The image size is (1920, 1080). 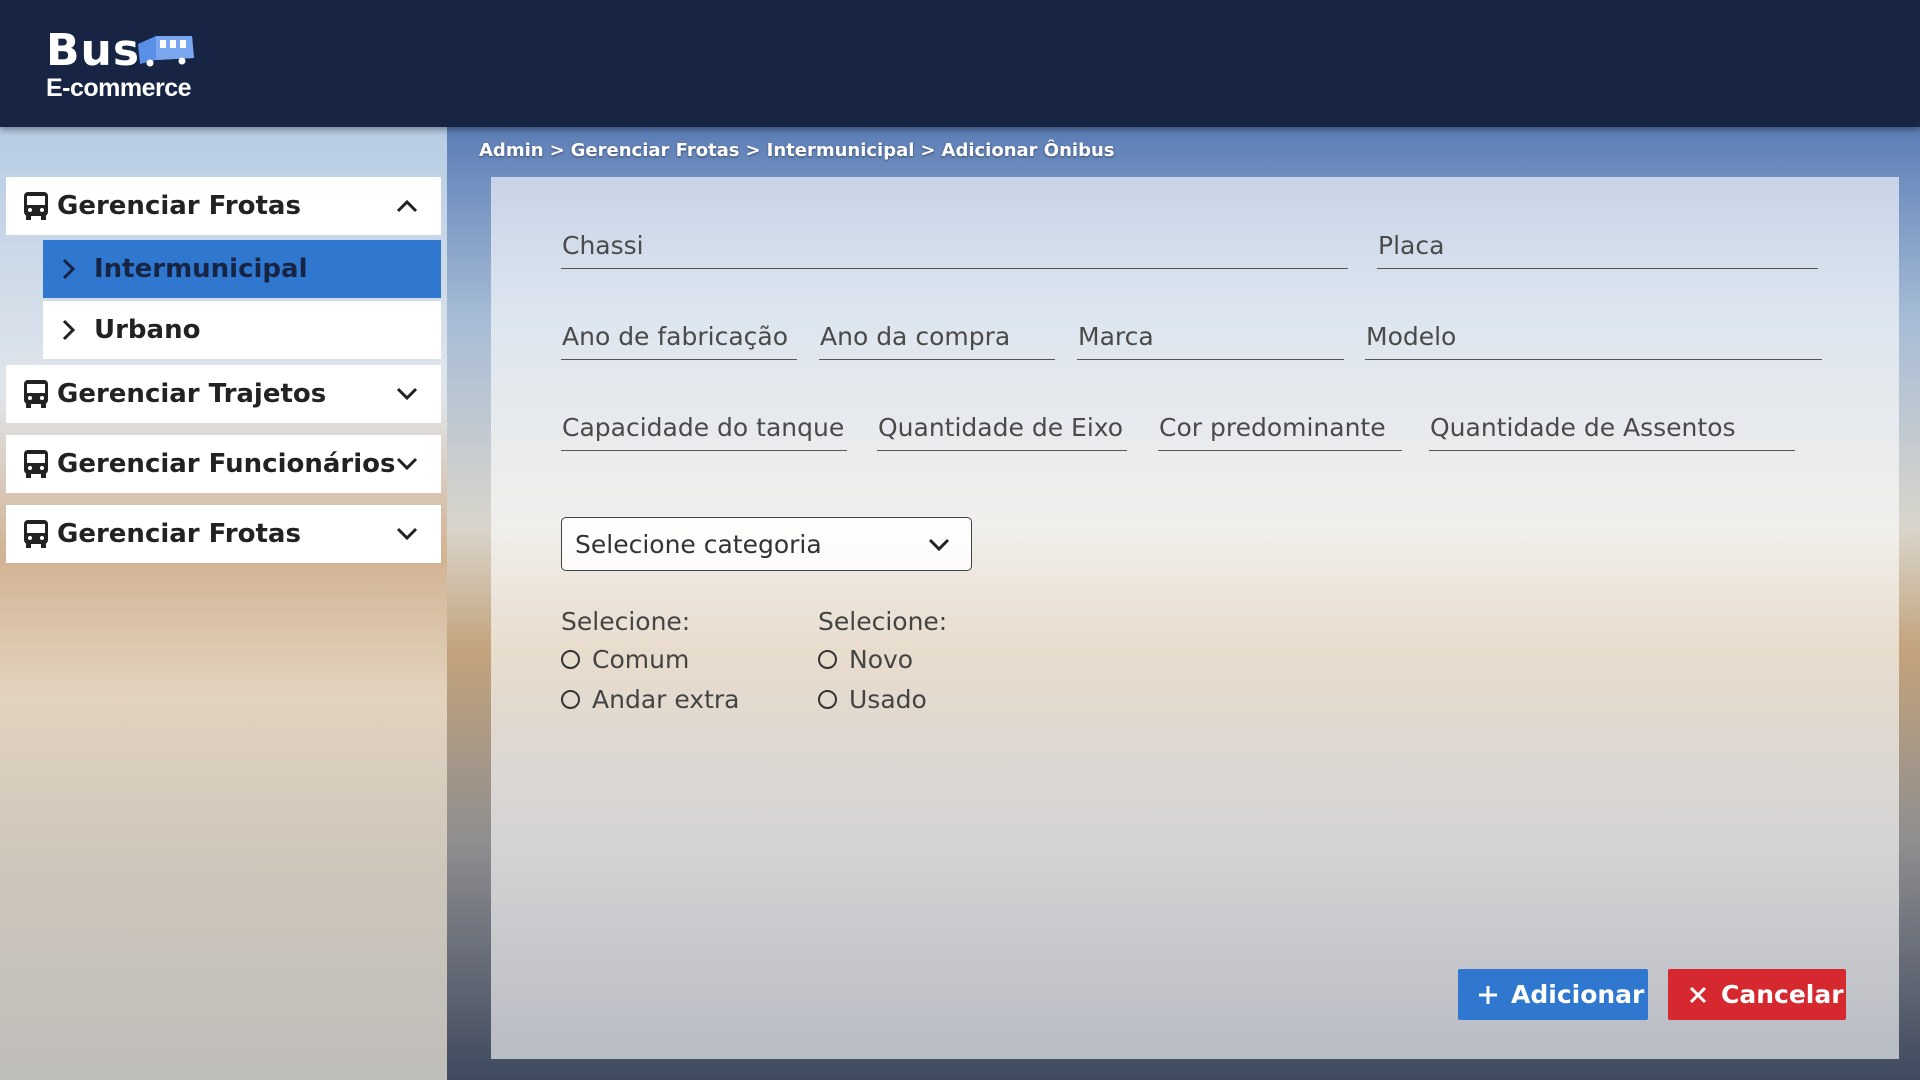 I want to click on tipo-radio-group: Selecione: Comum Andar extra, so click(x=650, y=662).